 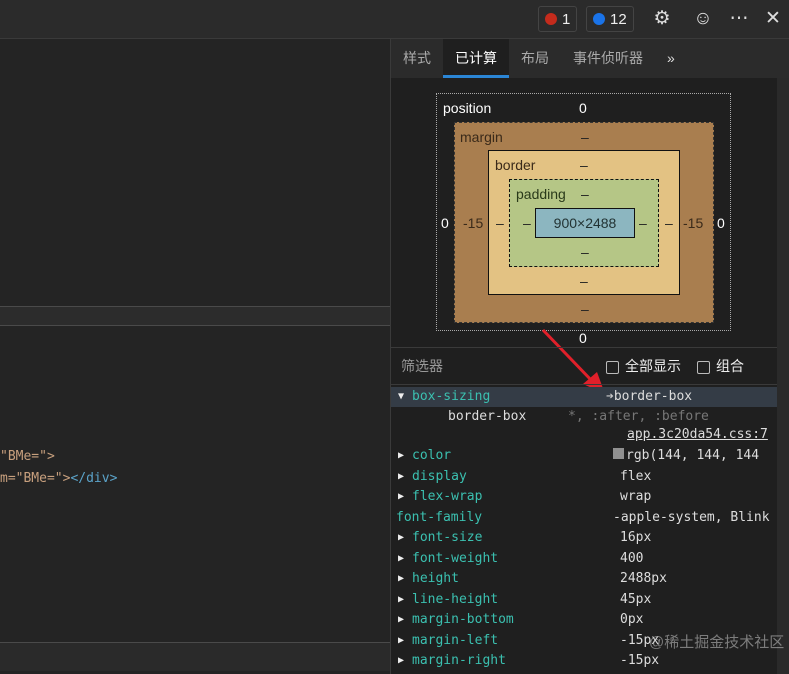 I want to click on padding-box: padding – – – – 900×2488, so click(x=584, y=223).